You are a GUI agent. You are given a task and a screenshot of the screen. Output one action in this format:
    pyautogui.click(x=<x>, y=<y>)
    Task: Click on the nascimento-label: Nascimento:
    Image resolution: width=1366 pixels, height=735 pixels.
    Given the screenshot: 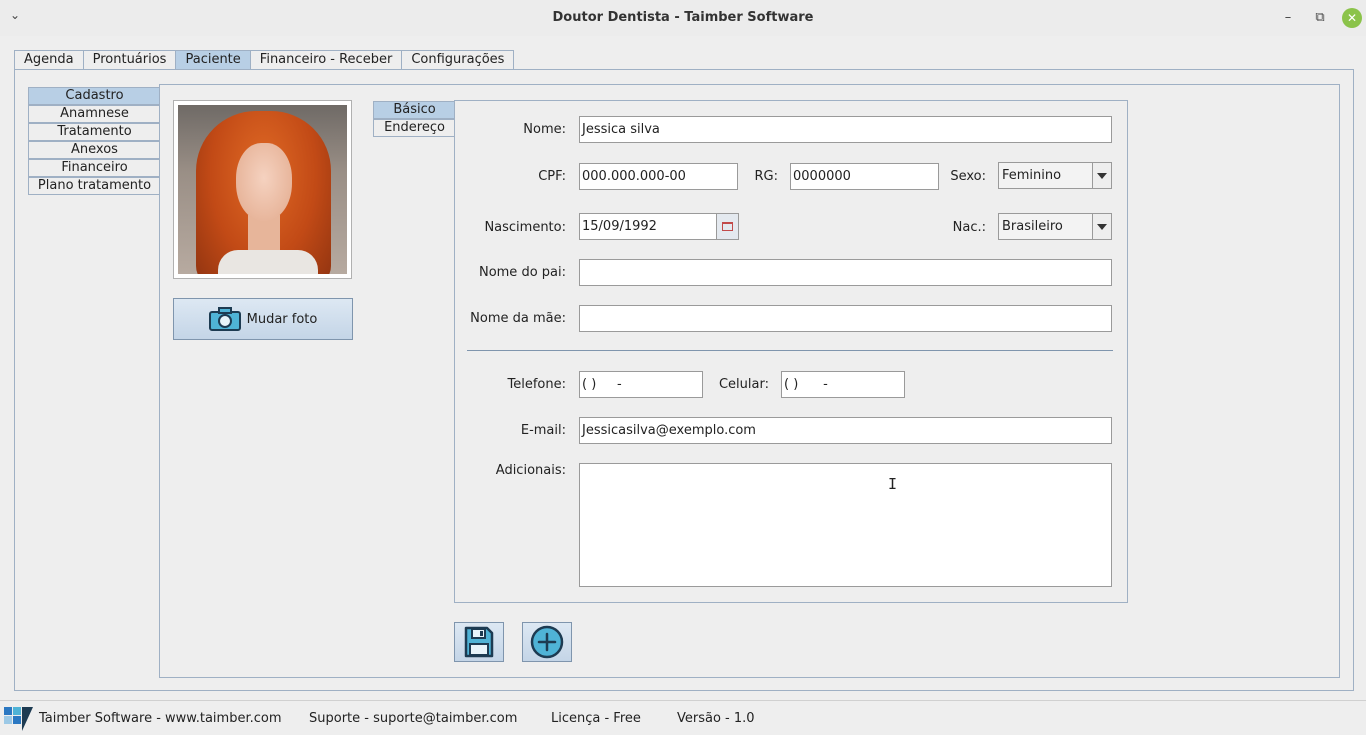 What is the action you would take?
    pyautogui.click(x=525, y=227)
    